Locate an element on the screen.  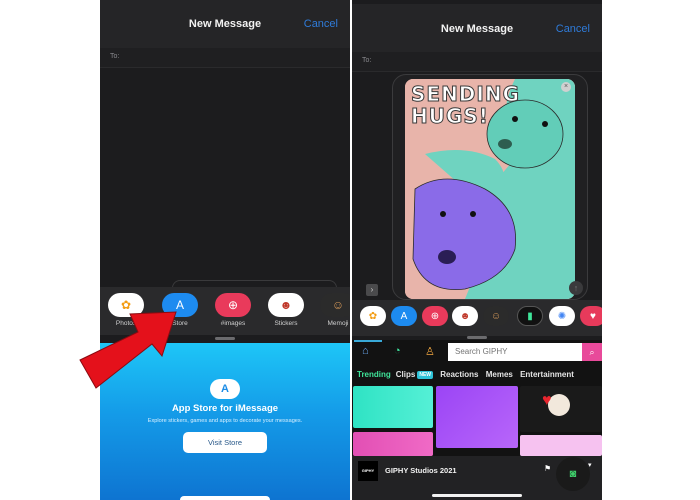
send-arrow-icon: ↑ is located at coordinates (576, 288).